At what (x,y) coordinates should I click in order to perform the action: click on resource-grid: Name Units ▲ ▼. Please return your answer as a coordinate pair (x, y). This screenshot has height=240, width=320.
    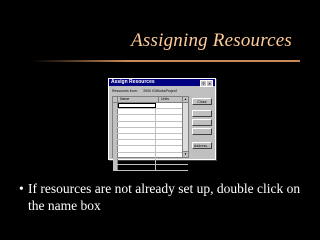
    Looking at the image, I should click on (150, 134).